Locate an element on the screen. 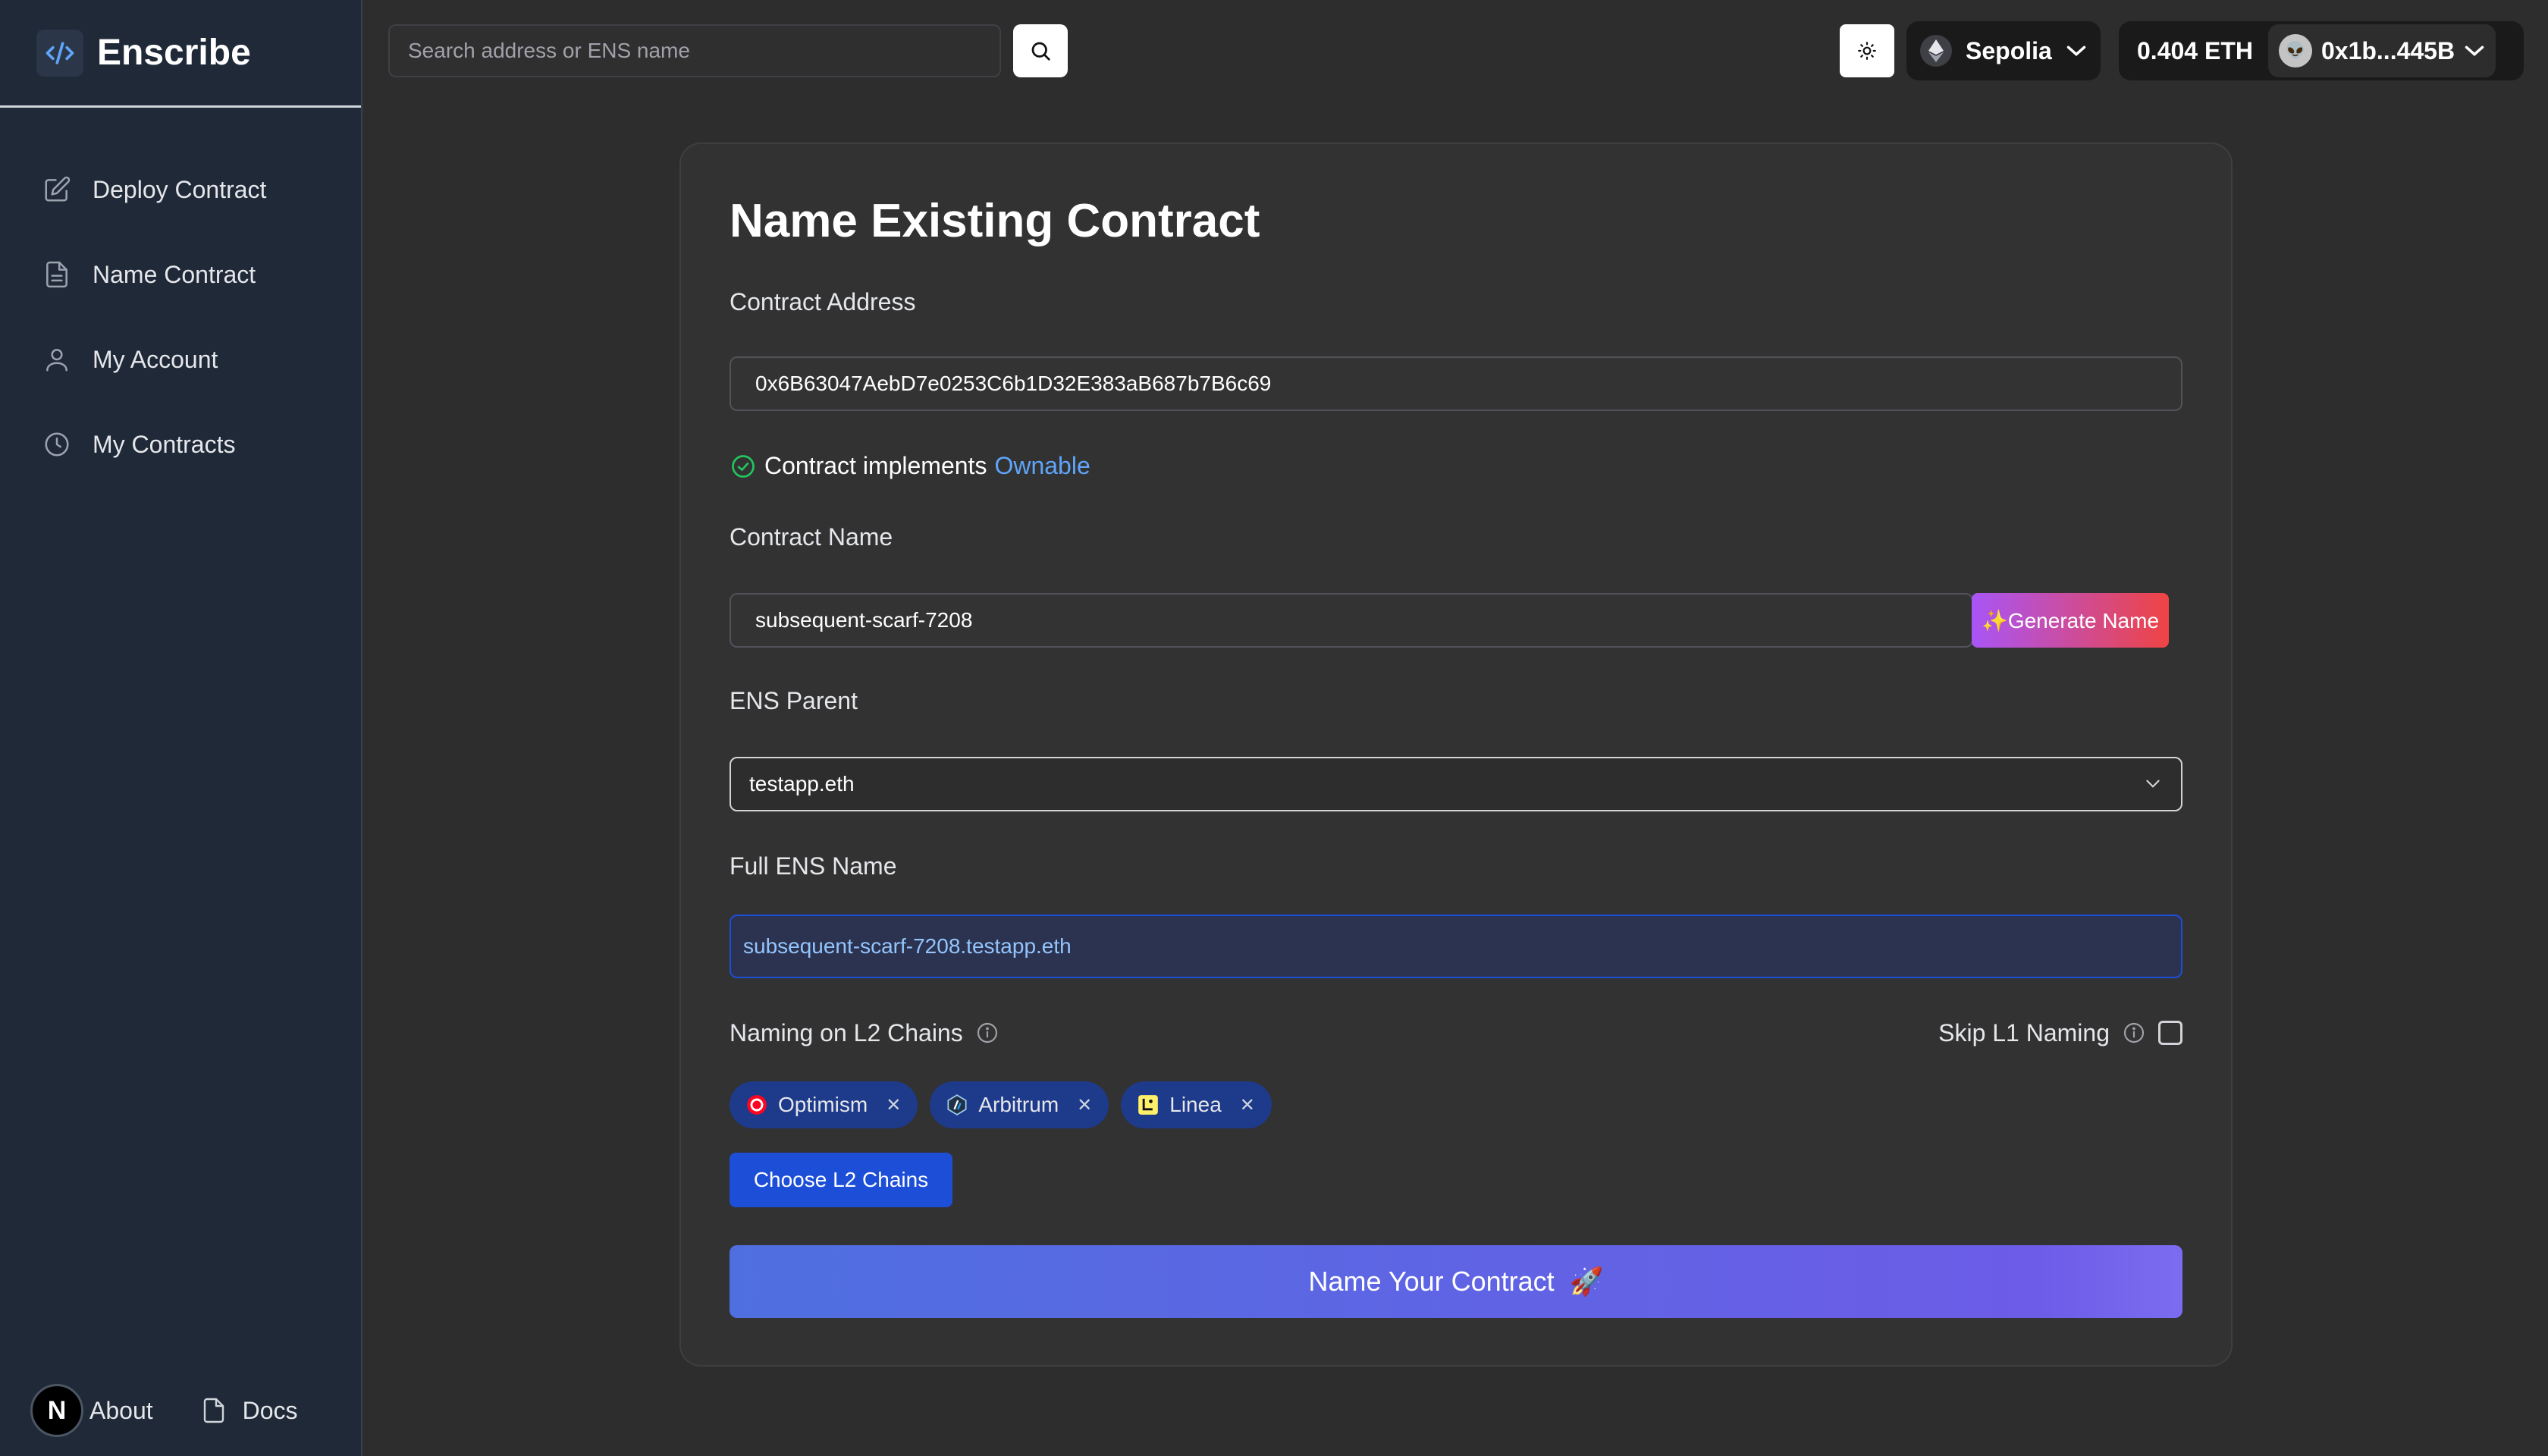  ethereum-icon is located at coordinates (1936, 51).